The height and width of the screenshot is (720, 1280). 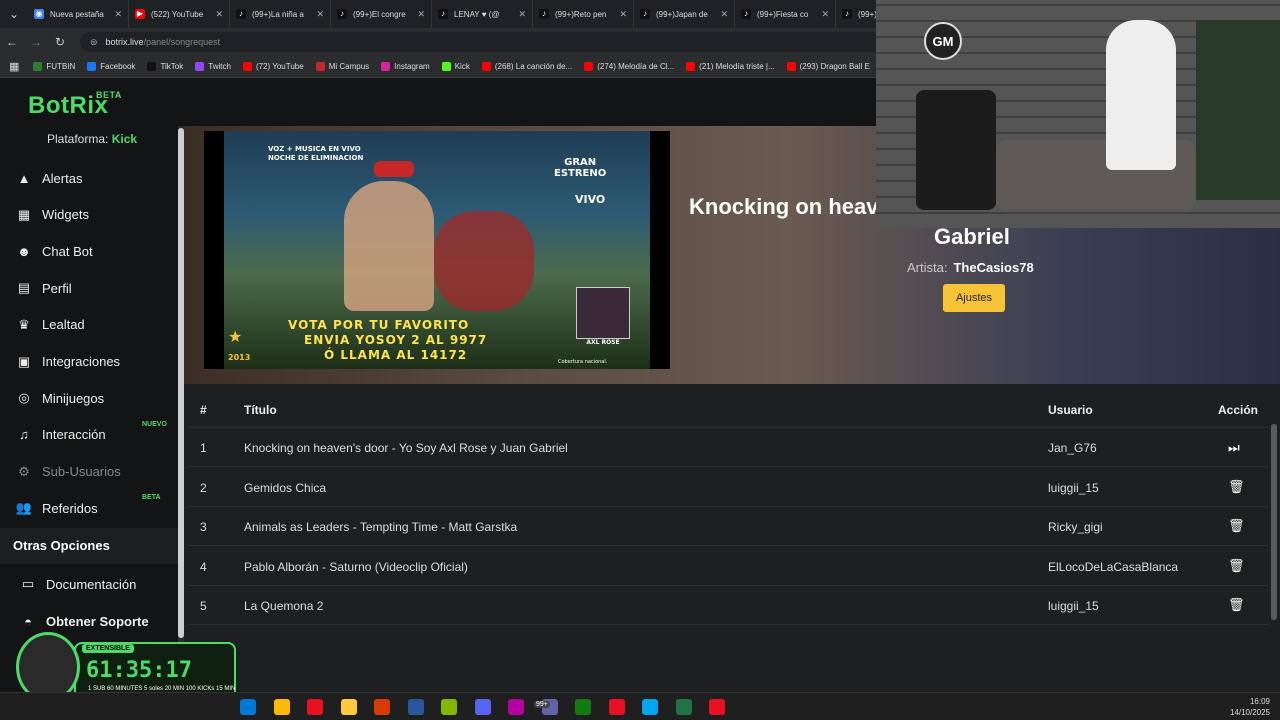 I want to click on clock-date: 14/10/2025, so click(x=1249, y=712).